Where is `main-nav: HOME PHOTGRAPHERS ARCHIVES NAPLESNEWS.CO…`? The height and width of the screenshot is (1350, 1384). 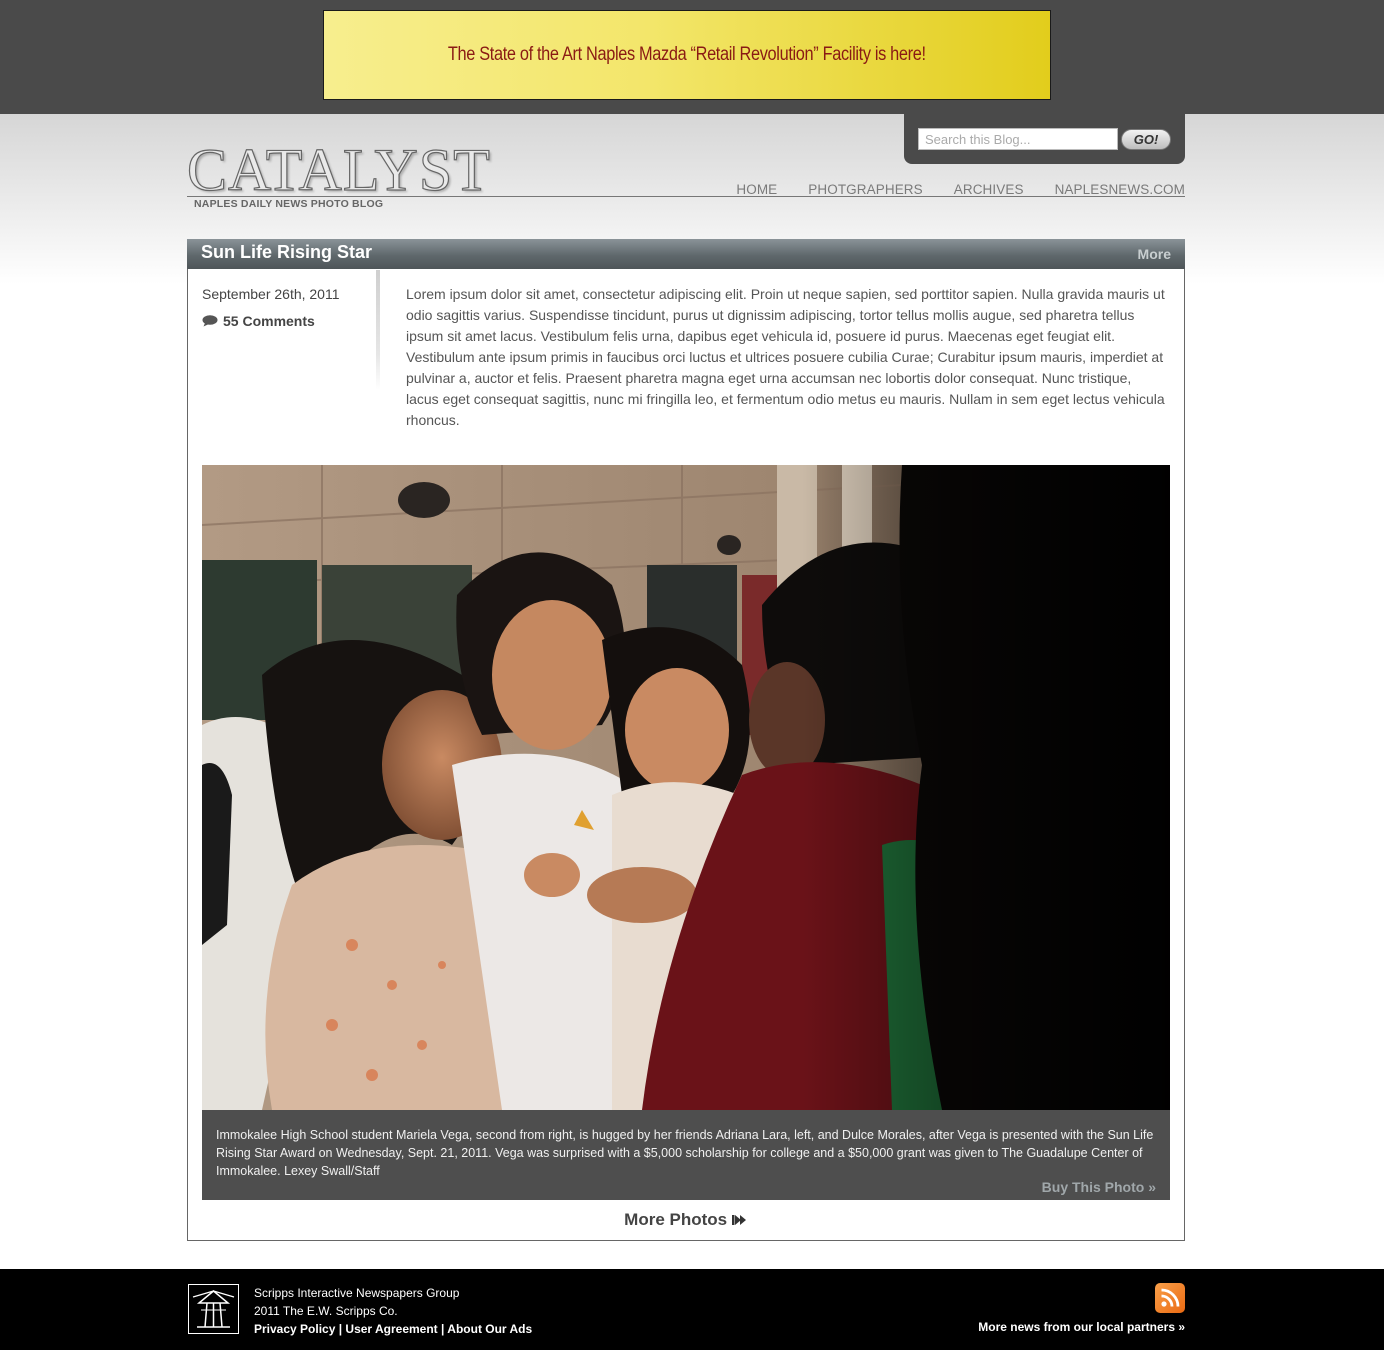
main-nav: HOME PHOTGRAPHERS ARCHIVES NAPLESNEWS.CO… is located at coordinates (960, 189).